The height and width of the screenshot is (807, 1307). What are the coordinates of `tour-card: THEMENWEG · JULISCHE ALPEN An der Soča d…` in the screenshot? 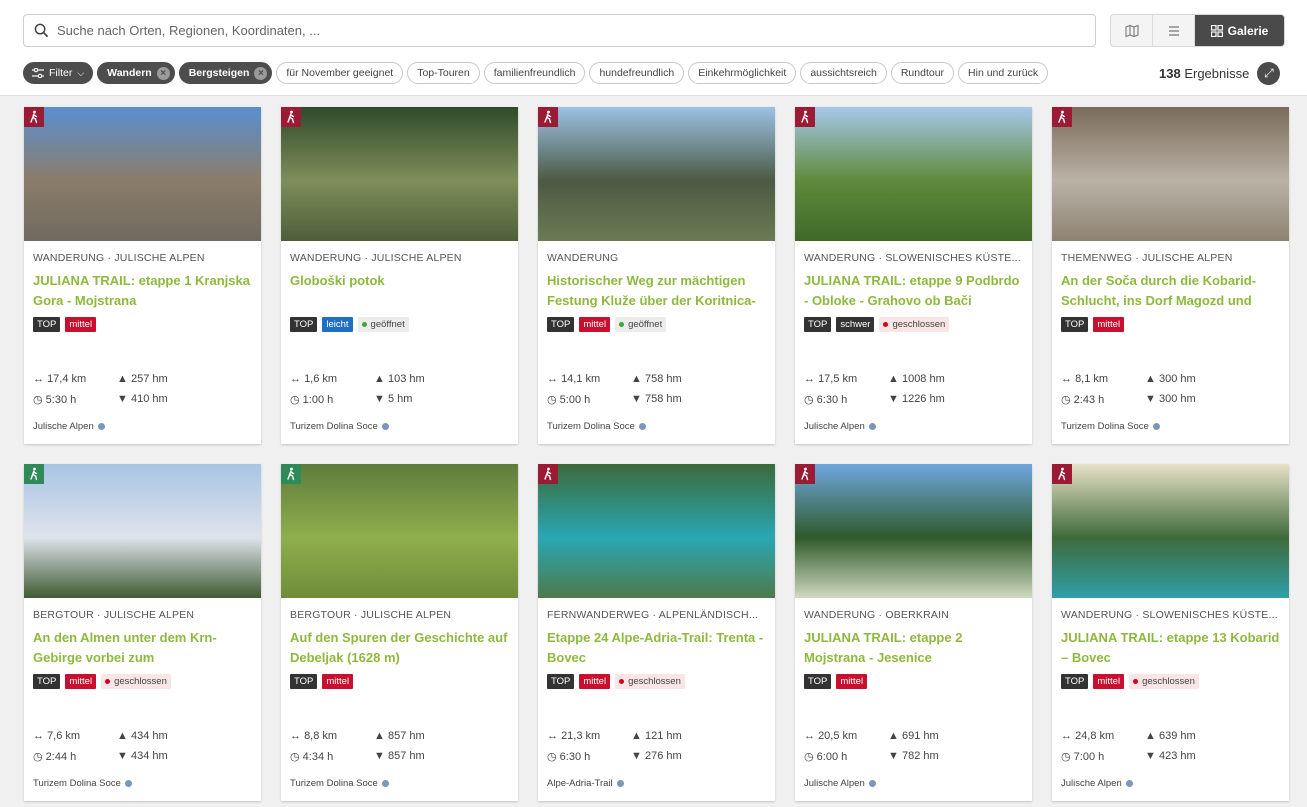 It's located at (1170, 275).